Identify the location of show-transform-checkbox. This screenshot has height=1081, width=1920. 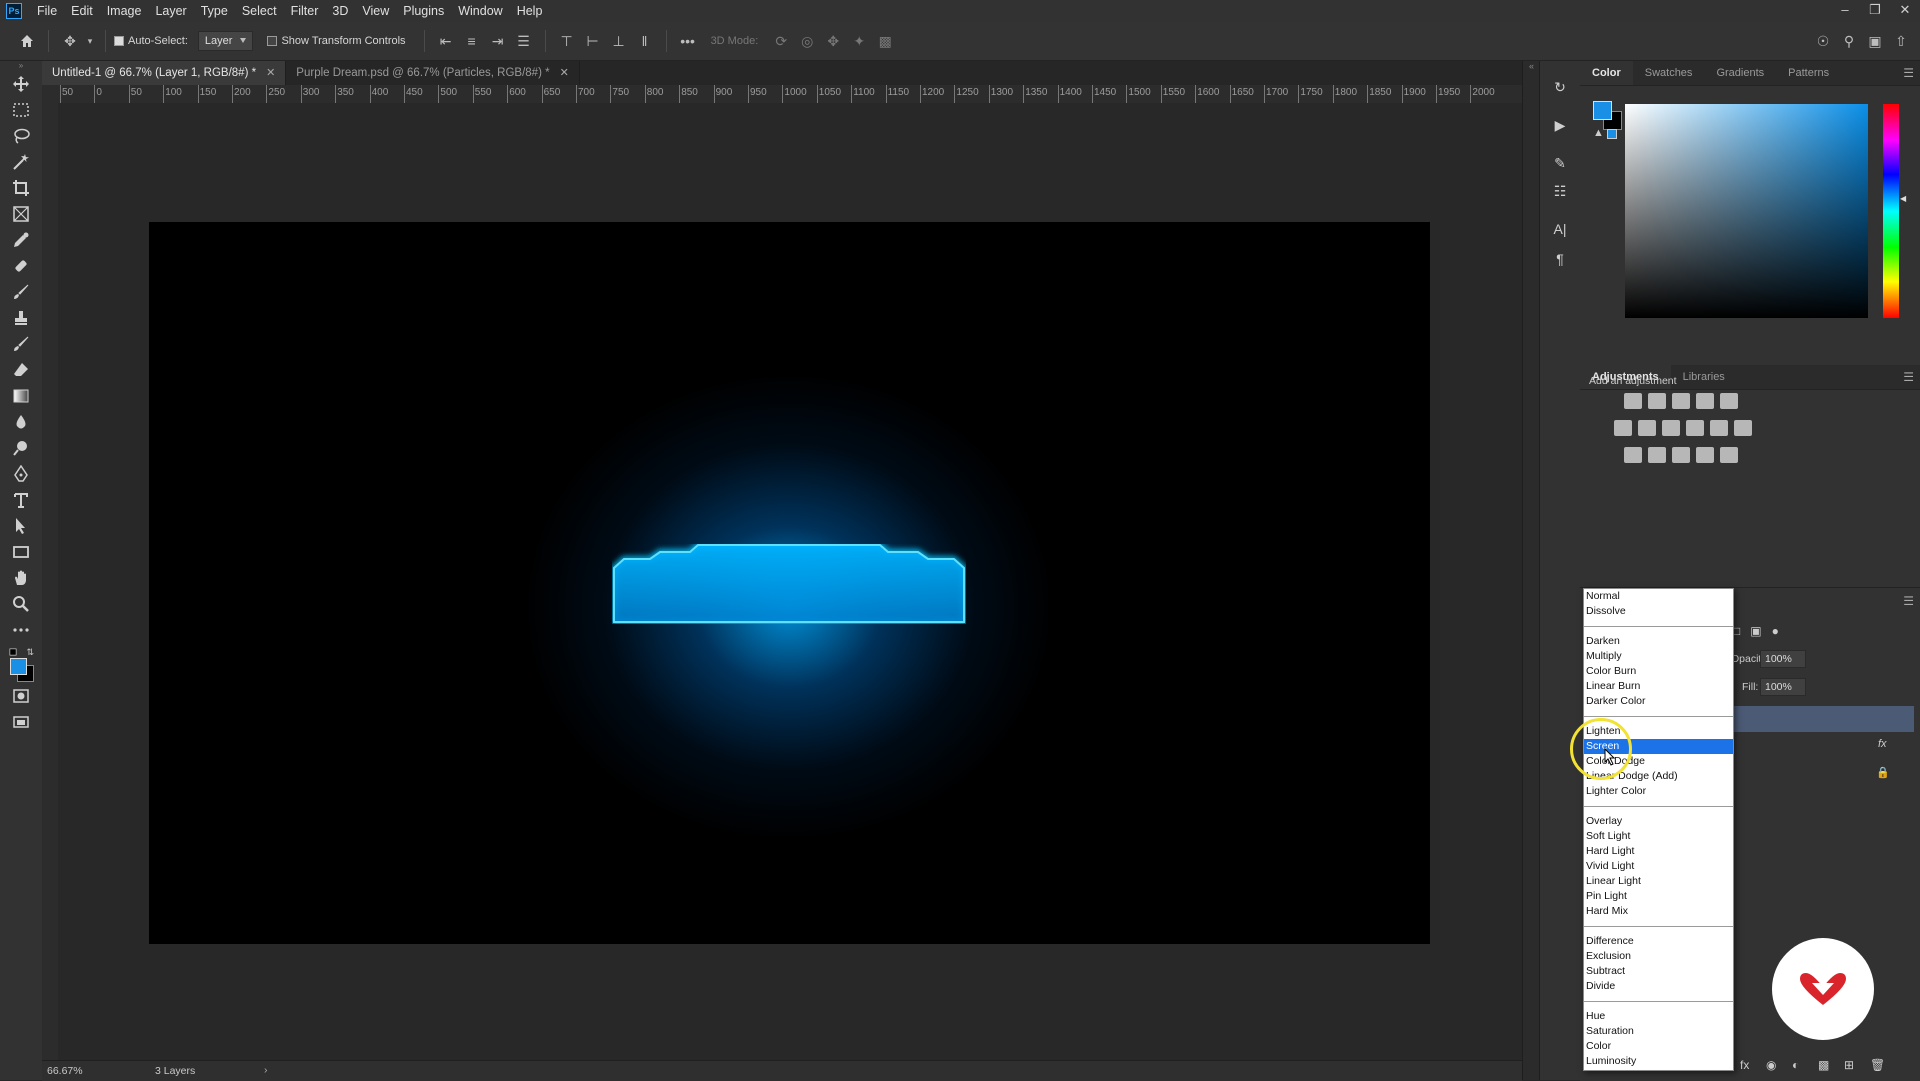
(272, 41).